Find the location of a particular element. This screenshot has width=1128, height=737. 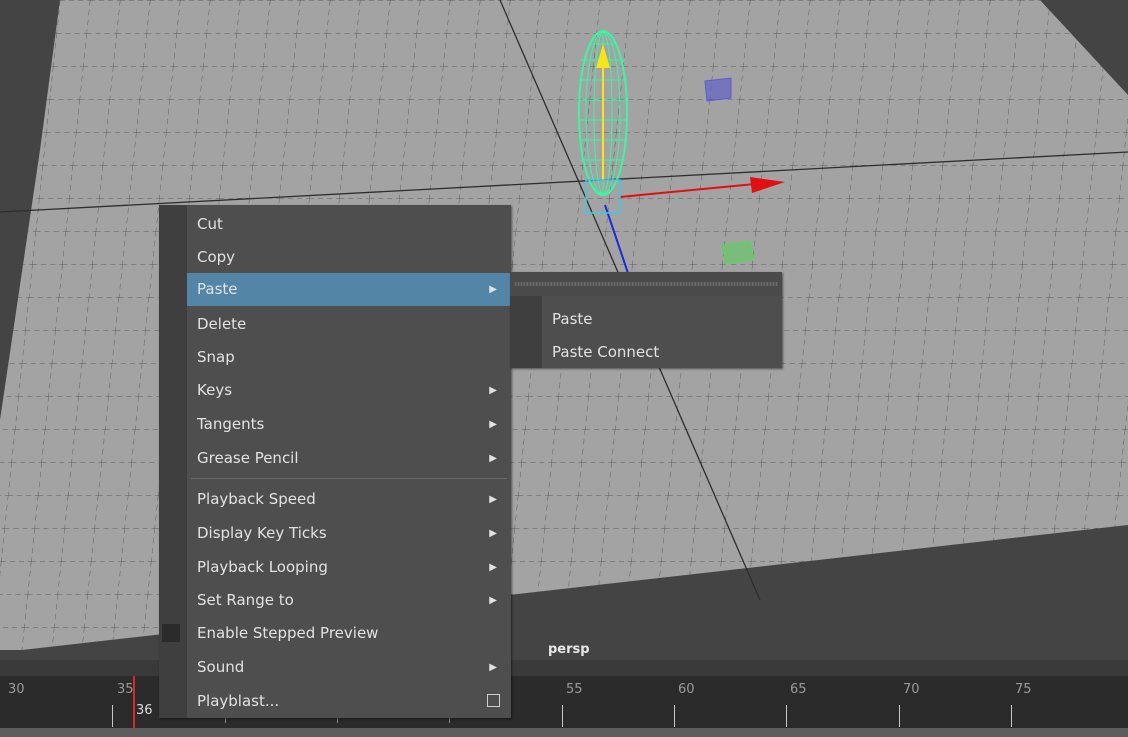

menu-item-label: Playback Speed is located at coordinates (256, 499).